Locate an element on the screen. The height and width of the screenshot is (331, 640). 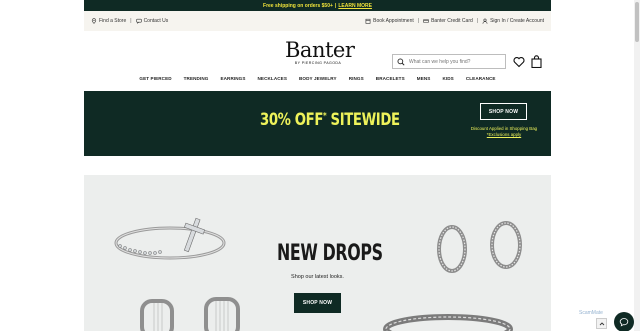
learn-more-link: LEARN MORE is located at coordinates (355, 6).